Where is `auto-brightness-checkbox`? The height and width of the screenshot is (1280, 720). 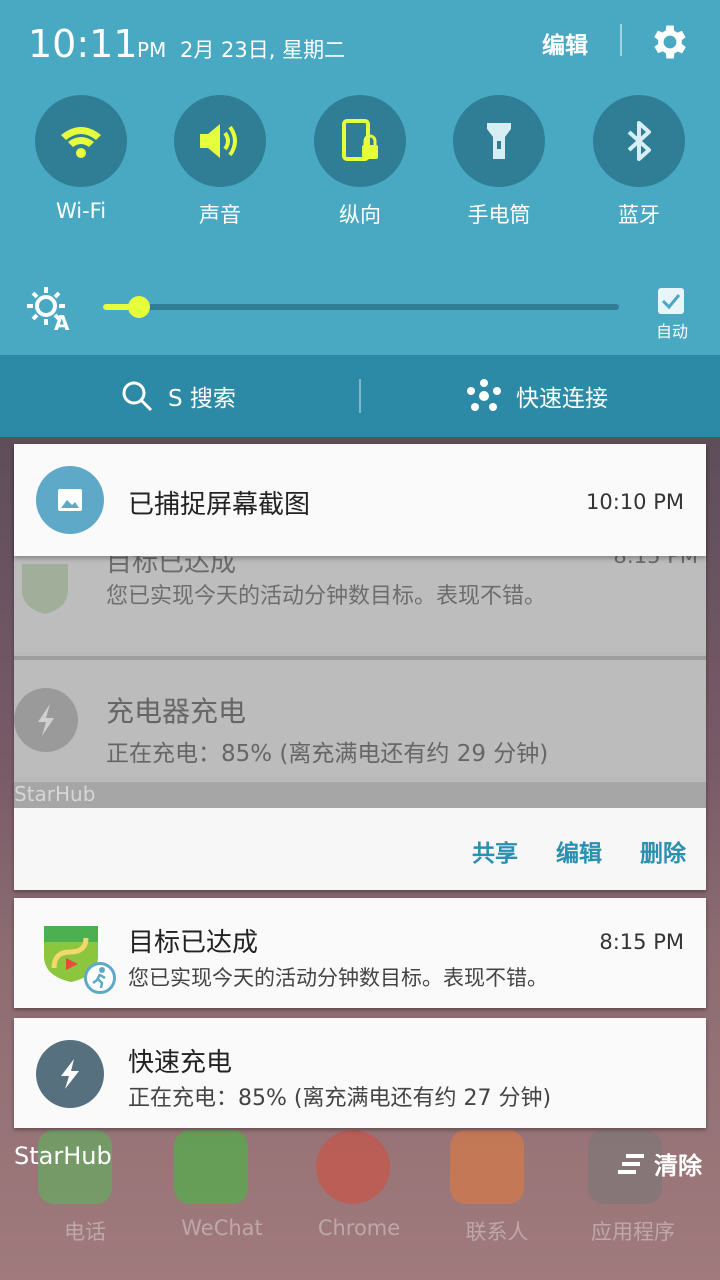
auto-brightness-checkbox is located at coordinates (671, 301).